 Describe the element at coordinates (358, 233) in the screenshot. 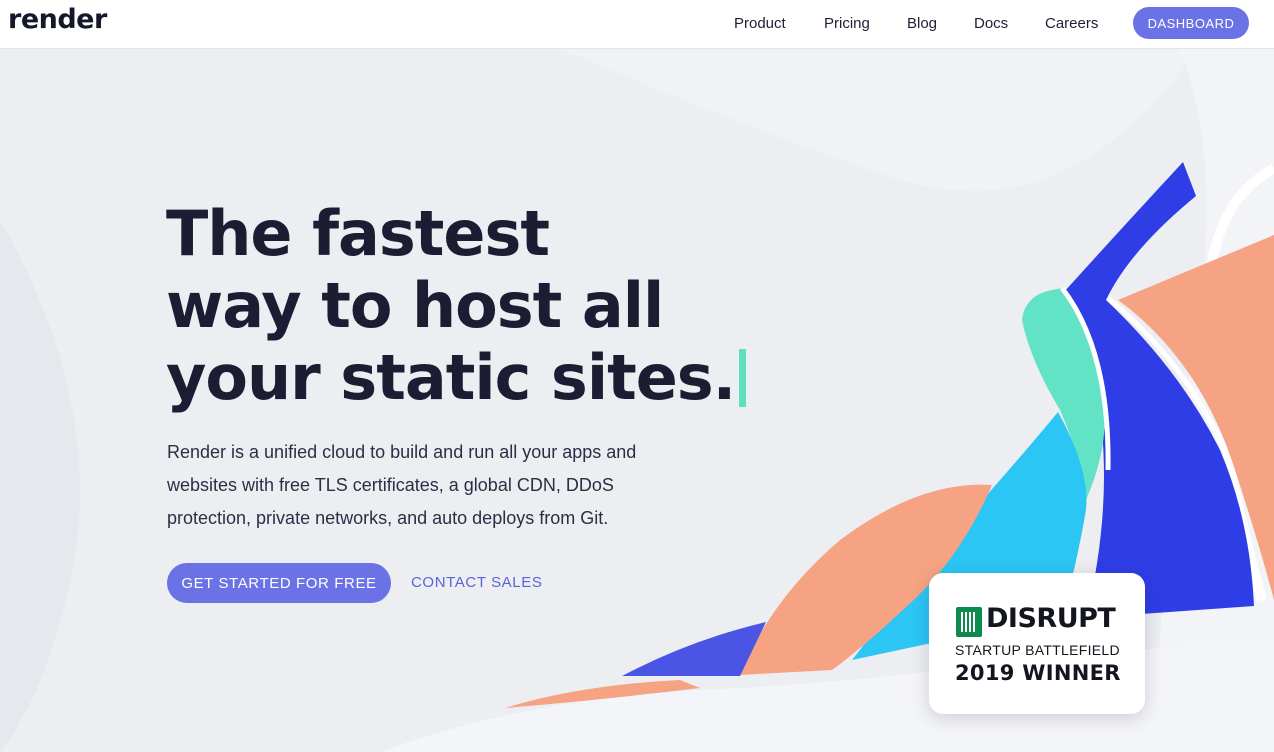

I see `hero-headline-line-1: The fastest` at that location.